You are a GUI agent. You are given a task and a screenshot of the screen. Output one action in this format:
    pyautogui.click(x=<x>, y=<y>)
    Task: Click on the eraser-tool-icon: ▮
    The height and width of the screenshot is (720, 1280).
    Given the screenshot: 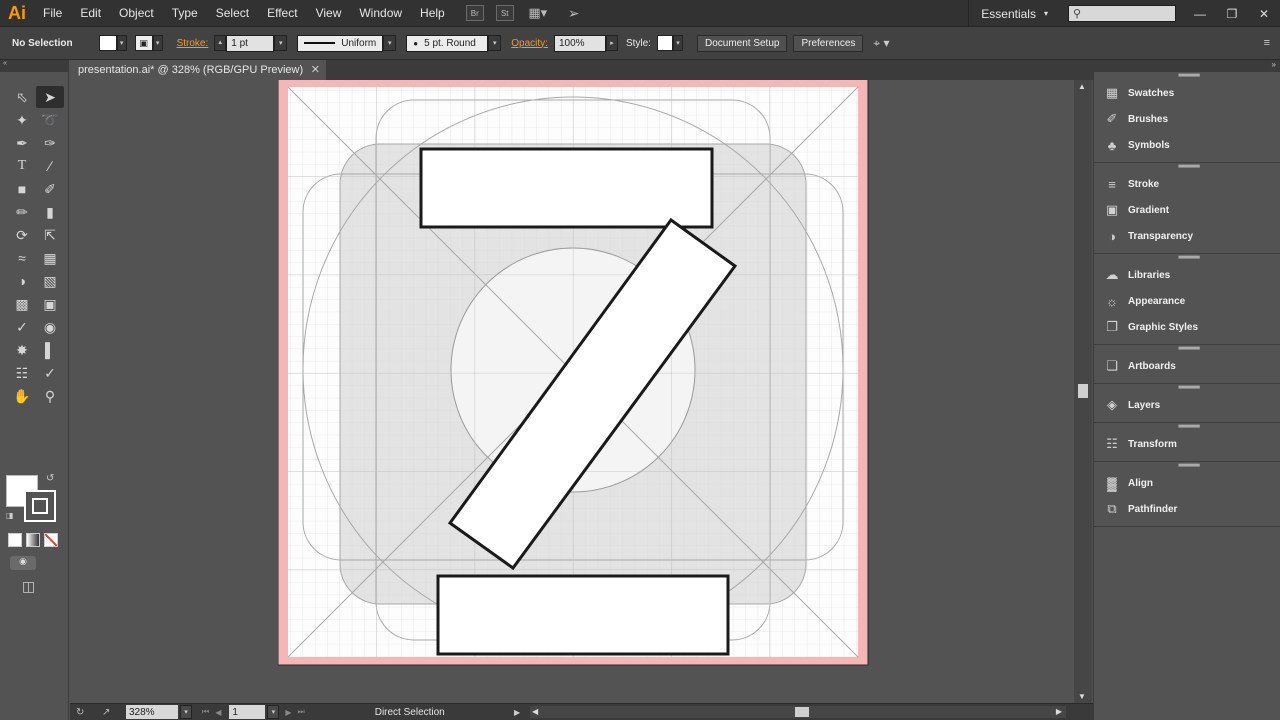 What is the action you would take?
    pyautogui.click(x=50, y=212)
    